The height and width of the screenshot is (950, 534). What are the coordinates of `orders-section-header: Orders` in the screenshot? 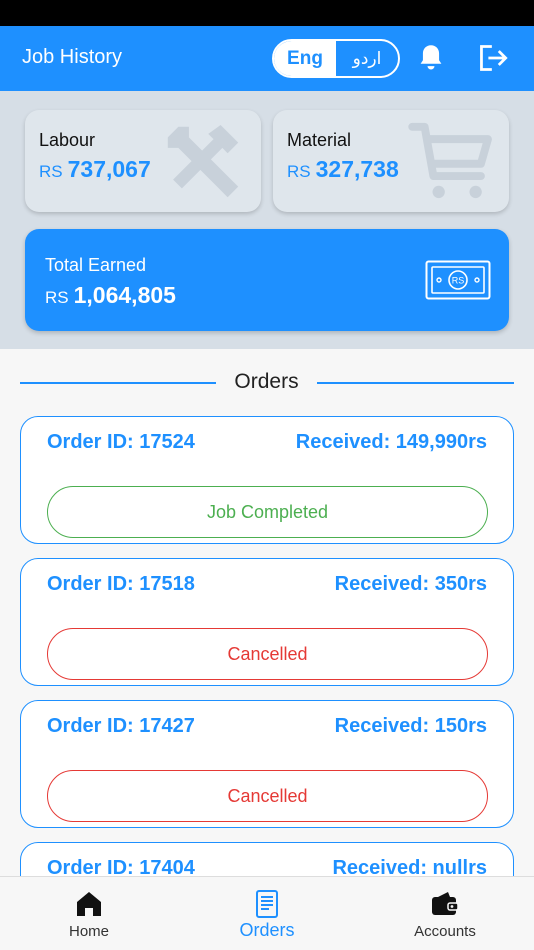 It's located at (267, 383).